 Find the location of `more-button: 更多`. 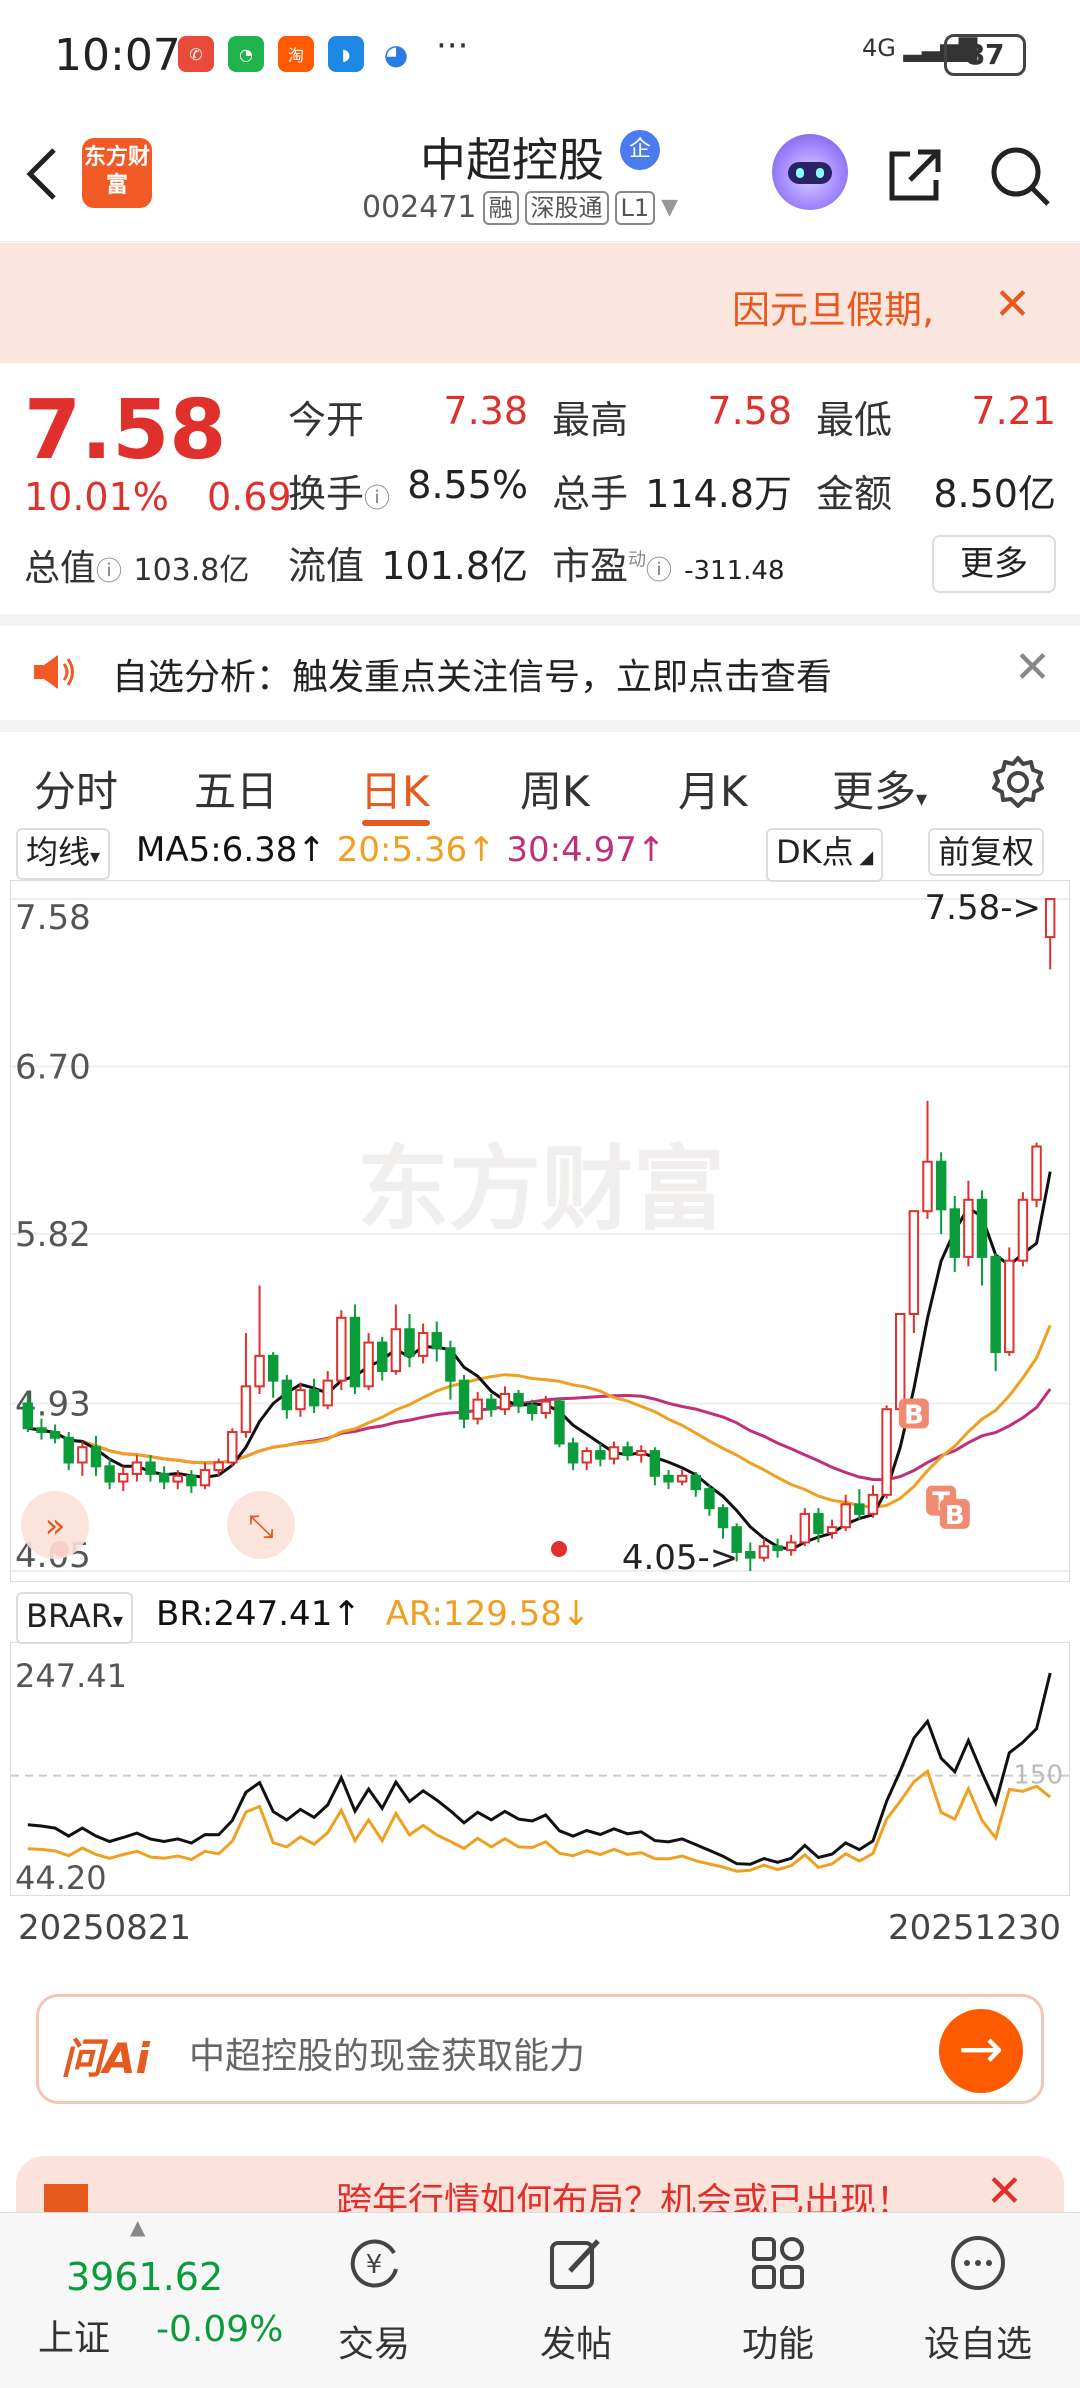

more-button: 更多 is located at coordinates (994, 564).